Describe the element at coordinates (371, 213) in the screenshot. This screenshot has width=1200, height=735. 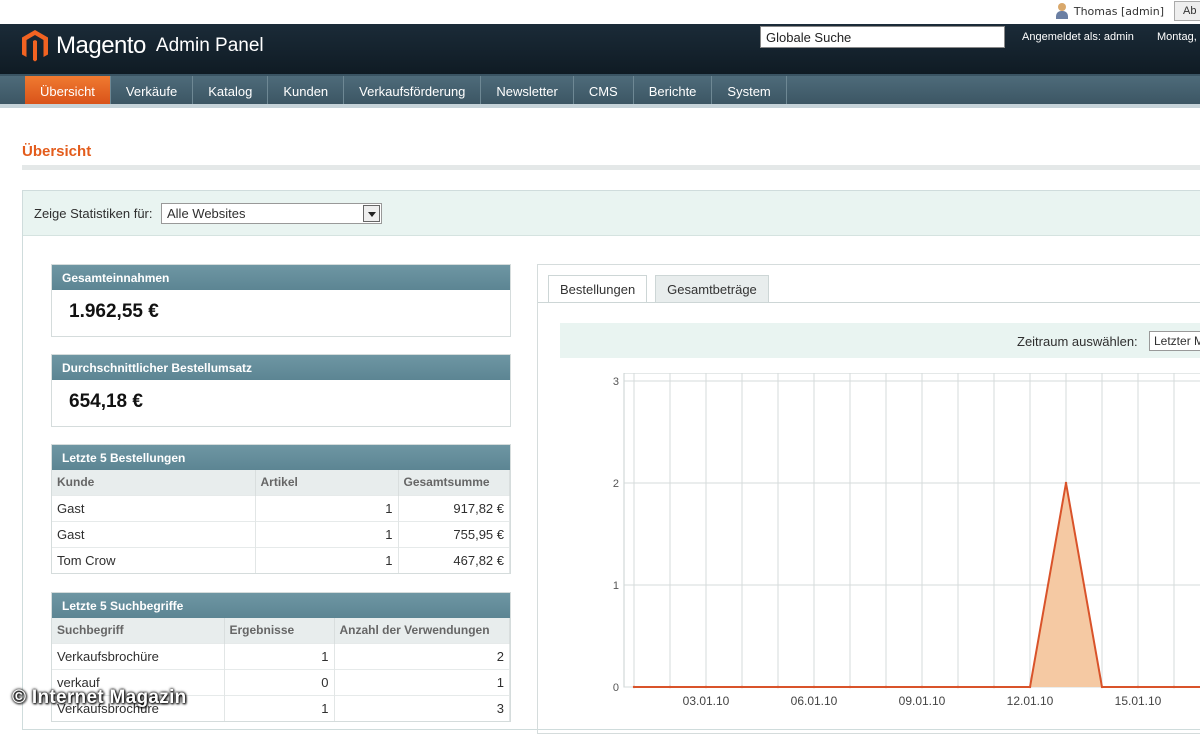
I see `chevron-down-icon` at that location.